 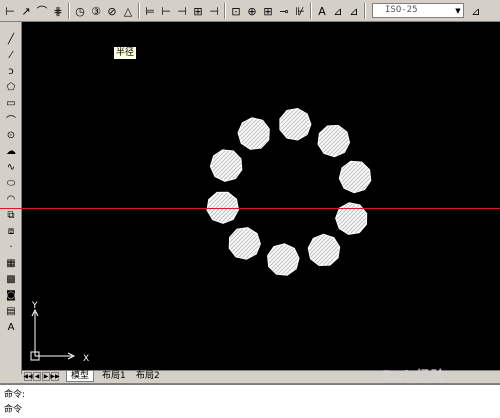 What do you see at coordinates (112, 11) in the screenshot?
I see `diameter-dim-icon: ⊘` at bounding box center [112, 11].